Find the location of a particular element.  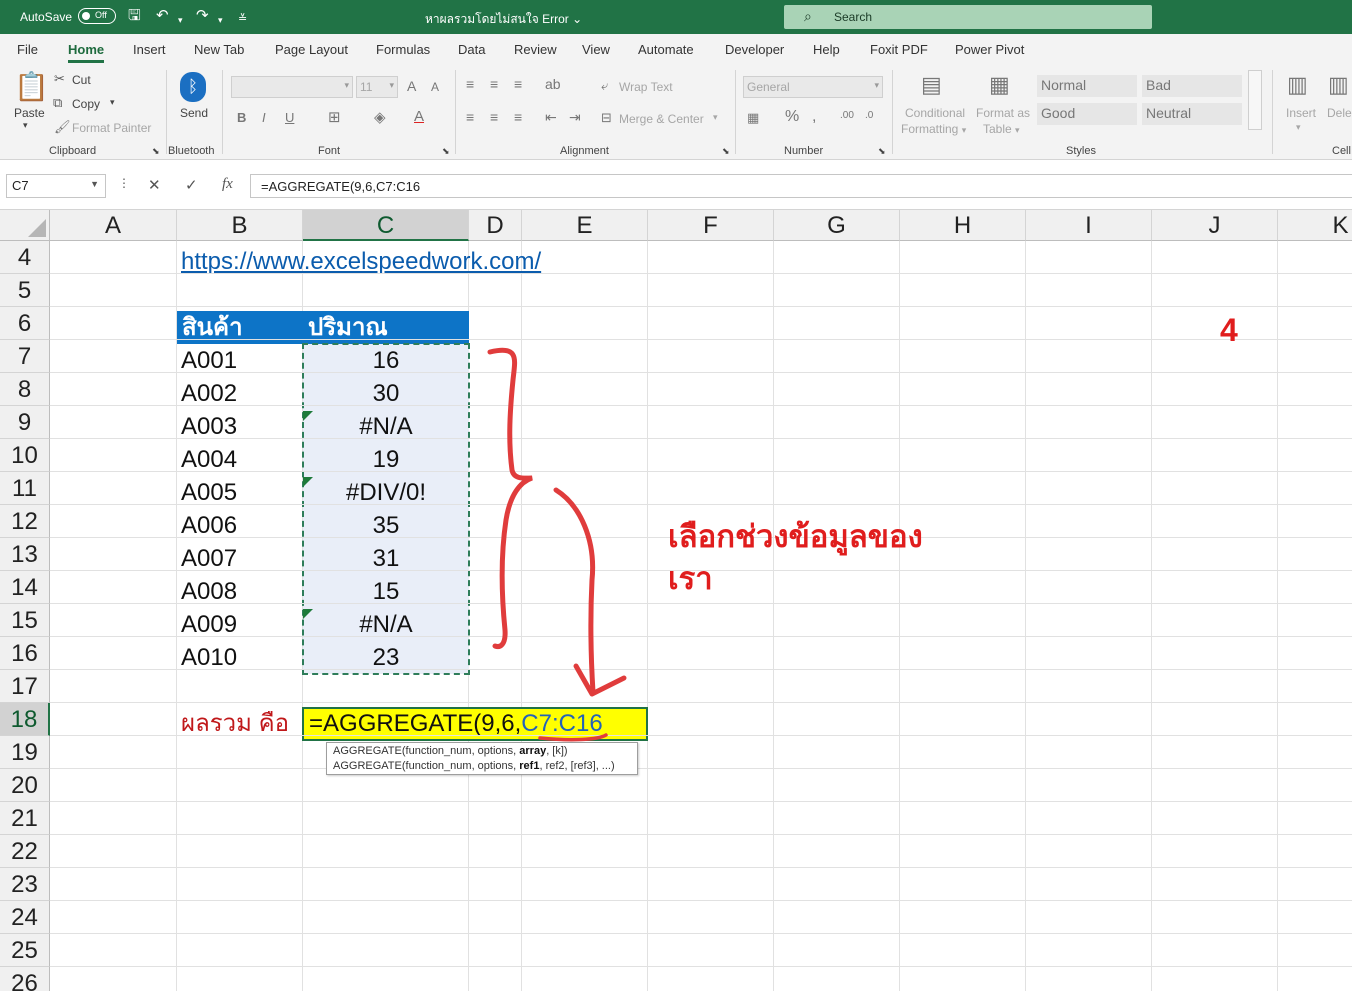

brace-annotation is located at coordinates (510, 498).